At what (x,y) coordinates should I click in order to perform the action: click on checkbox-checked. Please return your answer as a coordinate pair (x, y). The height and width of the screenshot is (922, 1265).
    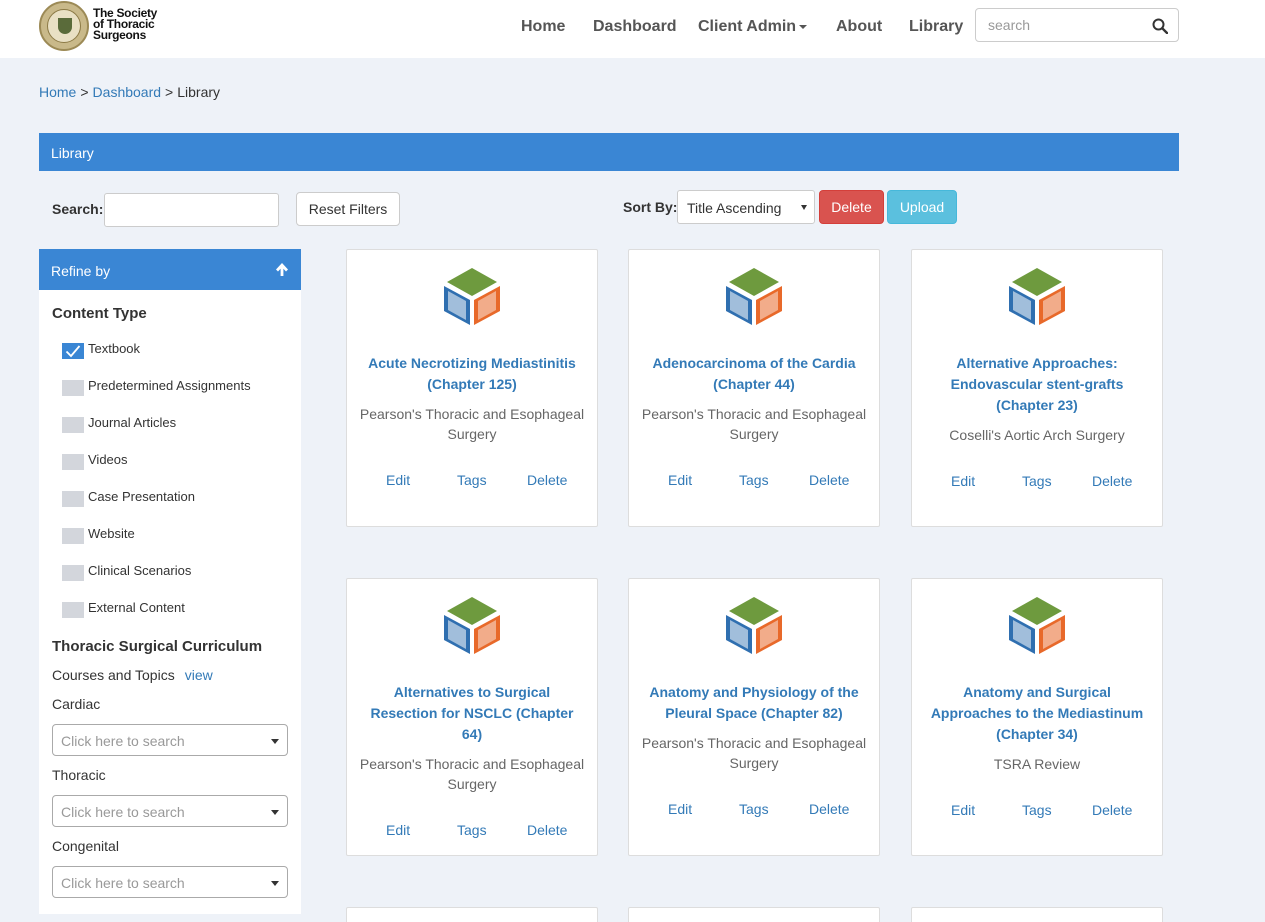
    Looking at the image, I should click on (73, 351).